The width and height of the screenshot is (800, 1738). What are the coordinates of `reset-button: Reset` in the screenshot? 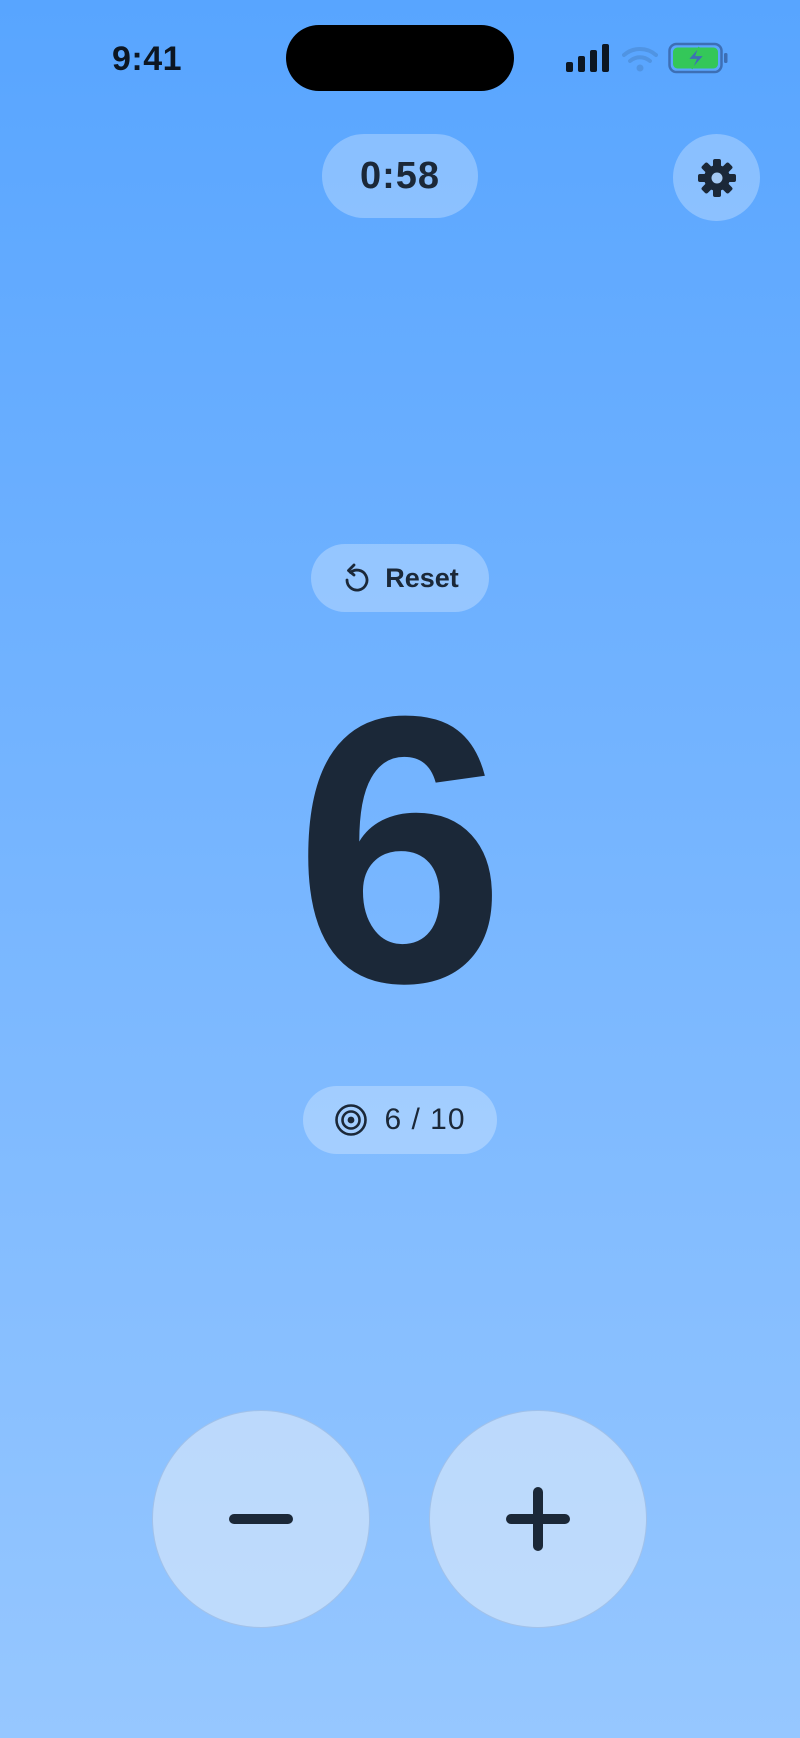 It's located at (400, 578).